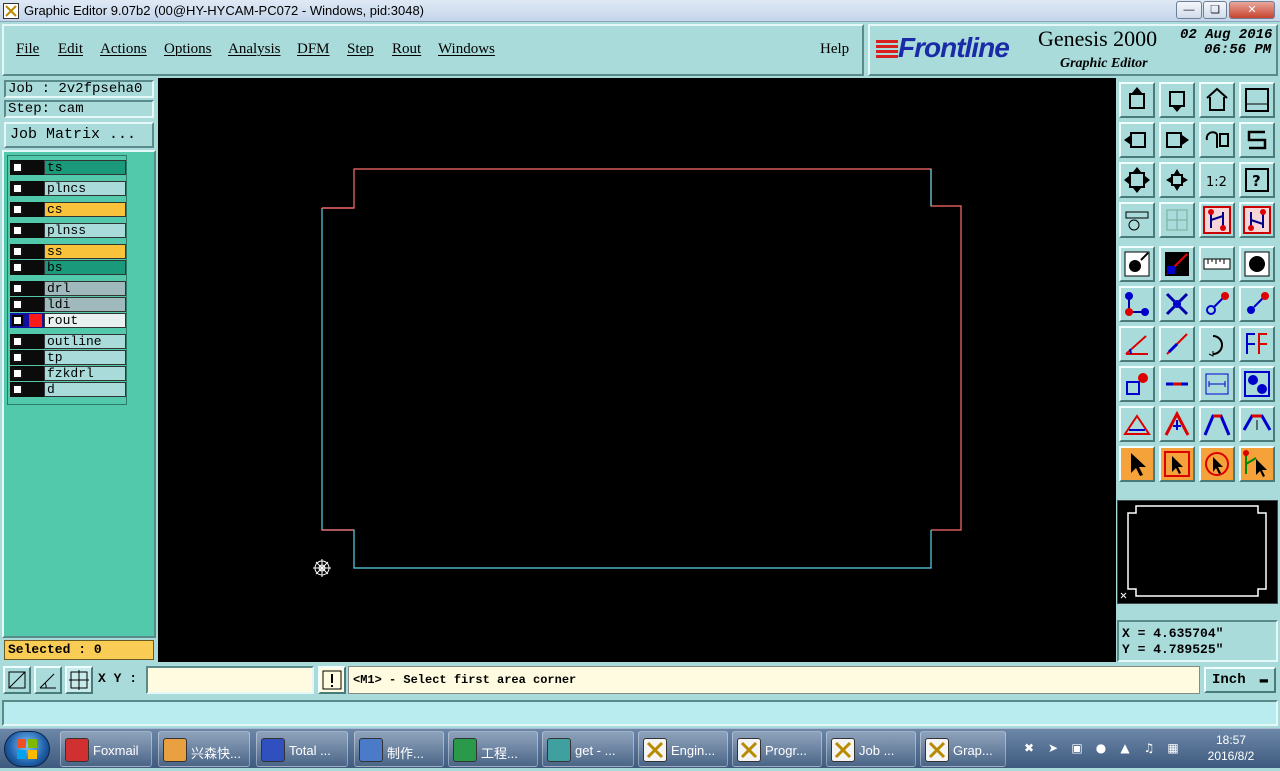 The height and width of the screenshot is (771, 1280). What do you see at coordinates (79, 680) in the screenshot?
I see `grid-snap-icon` at bounding box center [79, 680].